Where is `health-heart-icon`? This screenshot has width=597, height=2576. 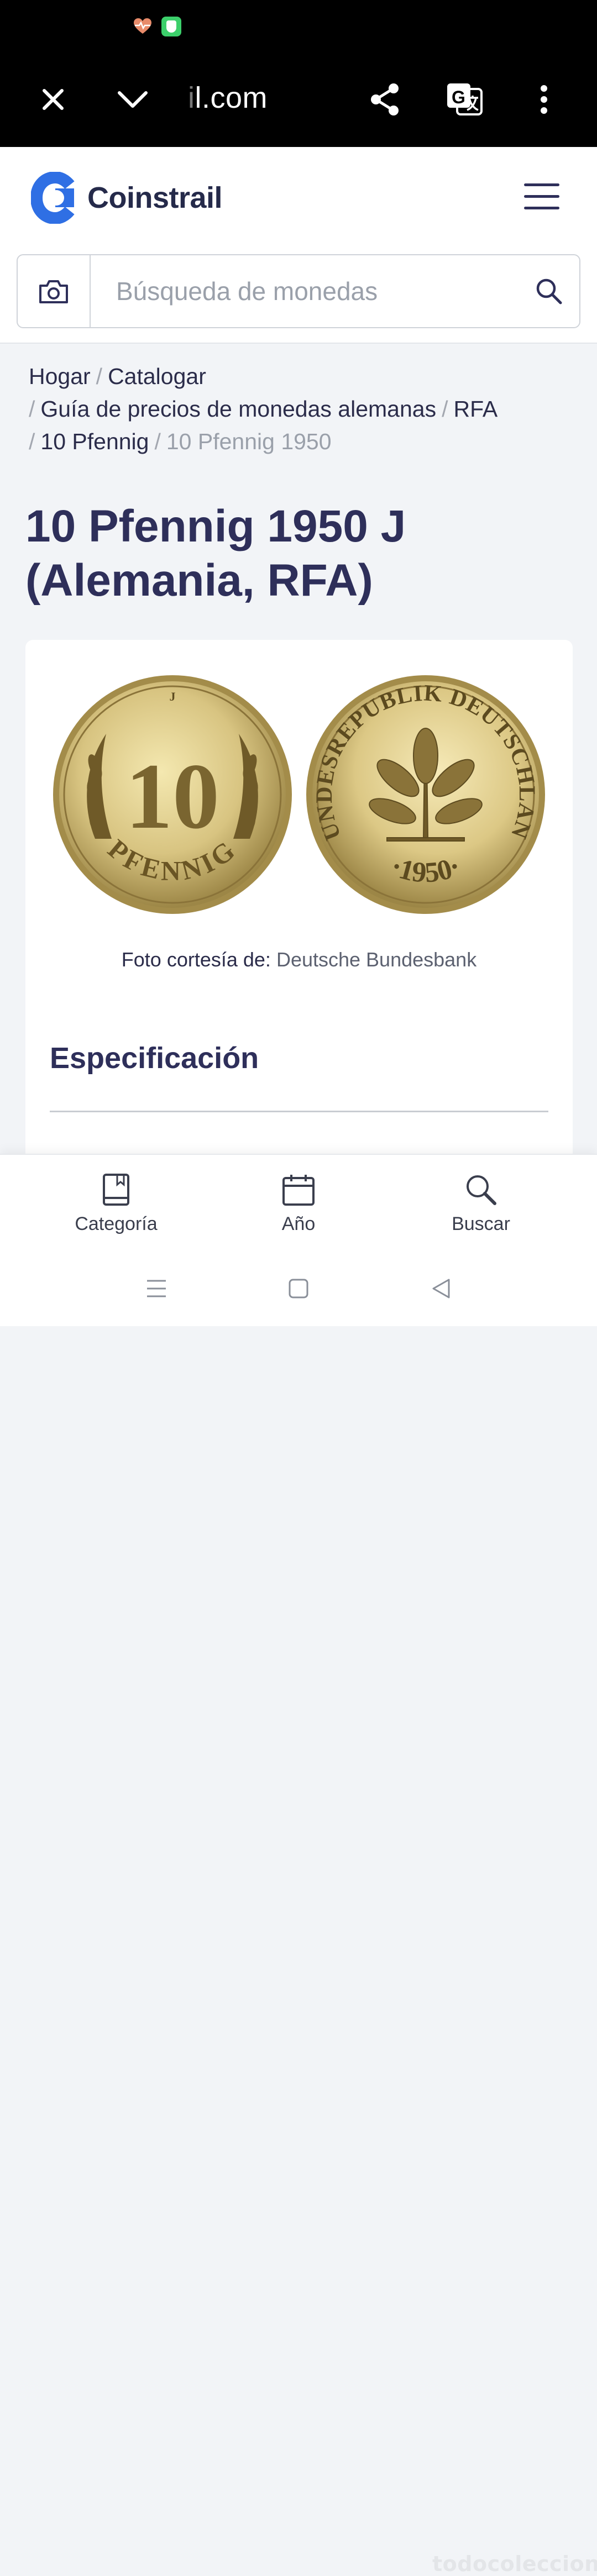 health-heart-icon is located at coordinates (143, 26).